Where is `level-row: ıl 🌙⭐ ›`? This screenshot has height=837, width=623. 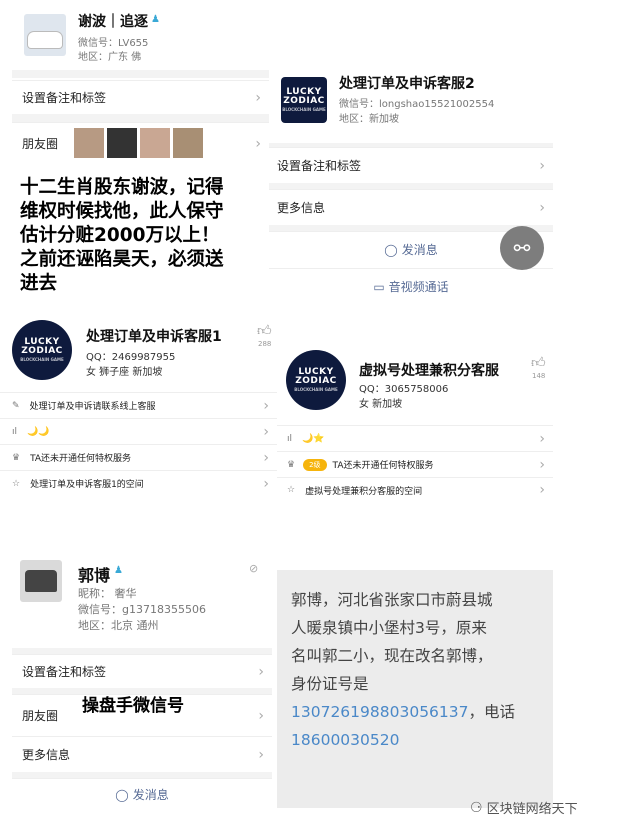 level-row: ıl 🌙⭐ › is located at coordinates (415, 438).